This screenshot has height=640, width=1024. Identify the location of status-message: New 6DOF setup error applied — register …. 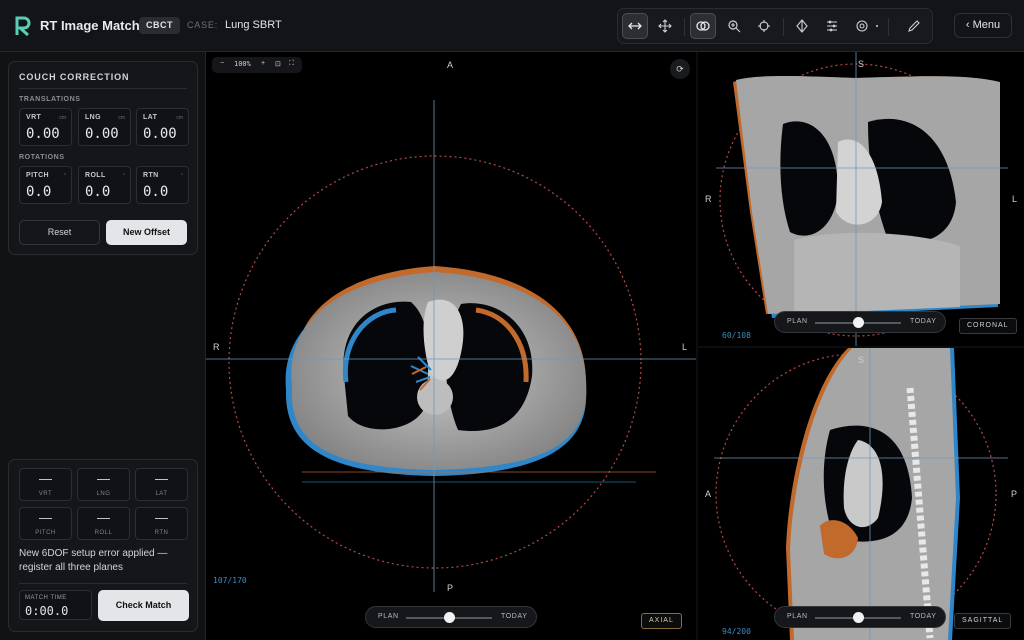
(93, 560).